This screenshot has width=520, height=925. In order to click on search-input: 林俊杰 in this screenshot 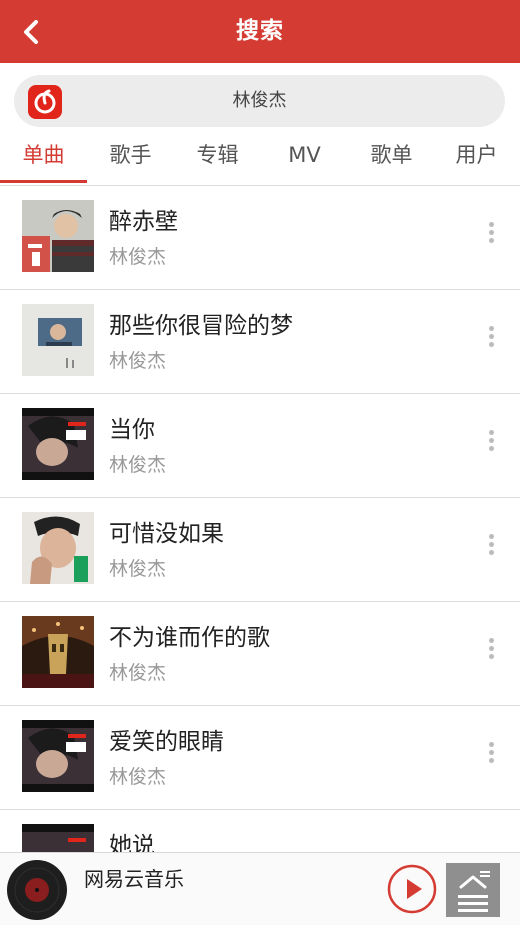, I will do `click(259, 101)`.